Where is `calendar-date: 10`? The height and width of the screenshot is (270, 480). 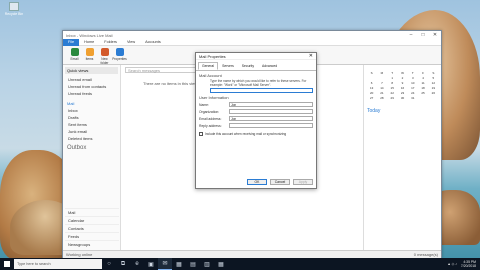 calendar-date: 10 is located at coordinates (412, 83).